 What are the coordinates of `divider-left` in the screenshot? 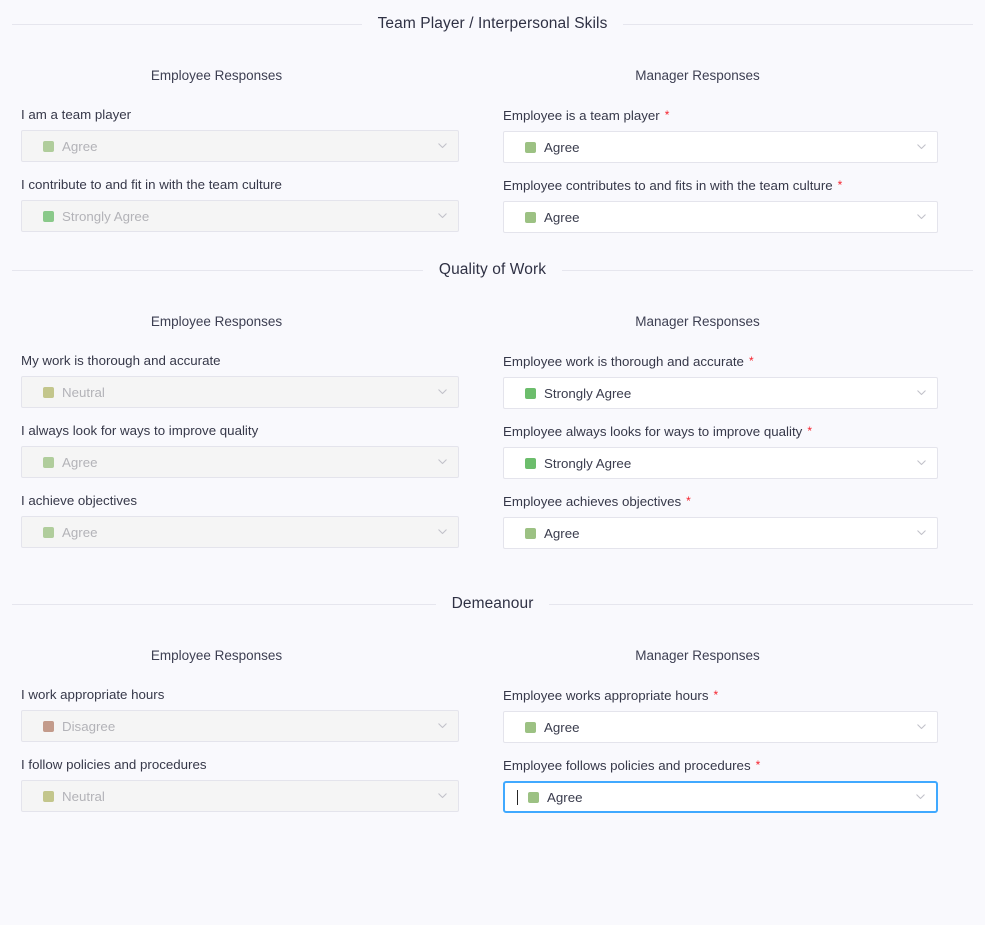 It's located at (187, 24).